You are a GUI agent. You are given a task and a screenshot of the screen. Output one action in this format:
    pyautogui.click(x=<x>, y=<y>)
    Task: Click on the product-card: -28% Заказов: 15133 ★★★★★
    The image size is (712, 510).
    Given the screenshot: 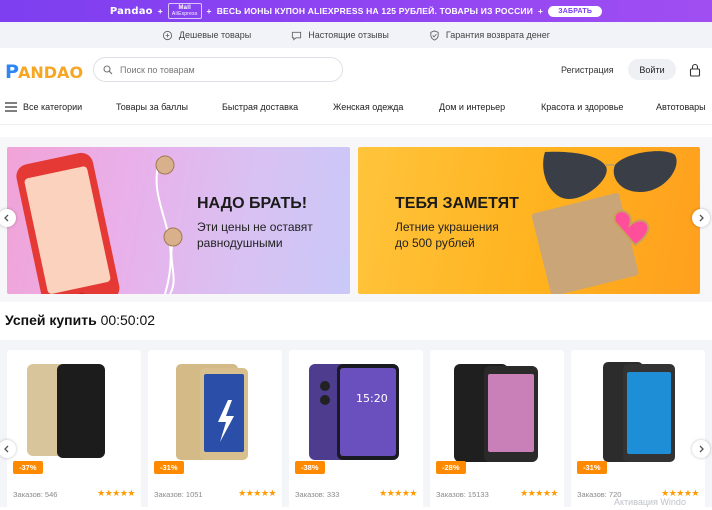 What is the action you would take?
    pyautogui.click(x=497, y=430)
    